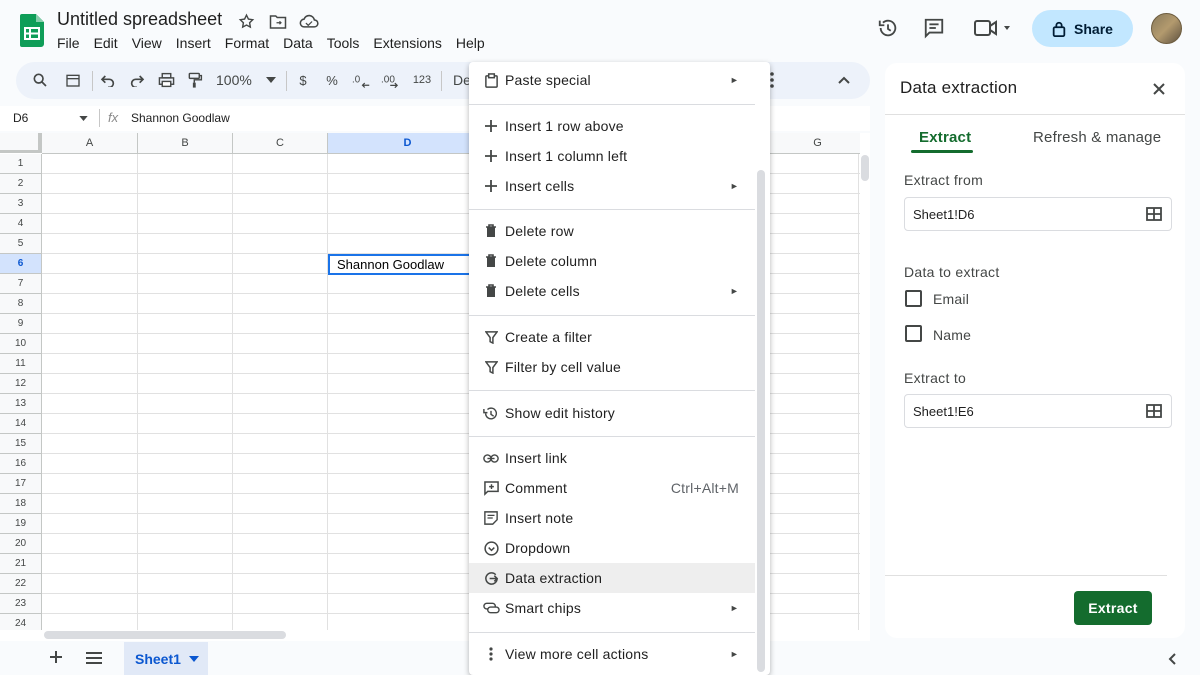 The image size is (1200, 675). What do you see at coordinates (1159, 89) in the screenshot?
I see `close-icon` at bounding box center [1159, 89].